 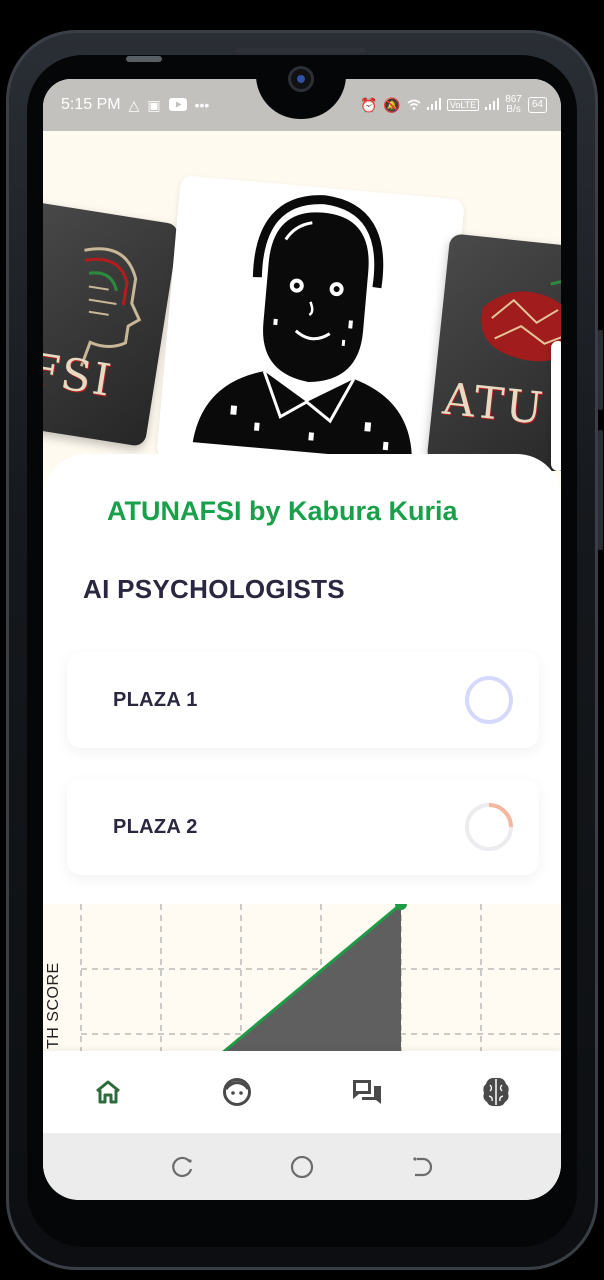 What do you see at coordinates (494, 404) in the screenshot?
I see `right-card-text: ATU` at bounding box center [494, 404].